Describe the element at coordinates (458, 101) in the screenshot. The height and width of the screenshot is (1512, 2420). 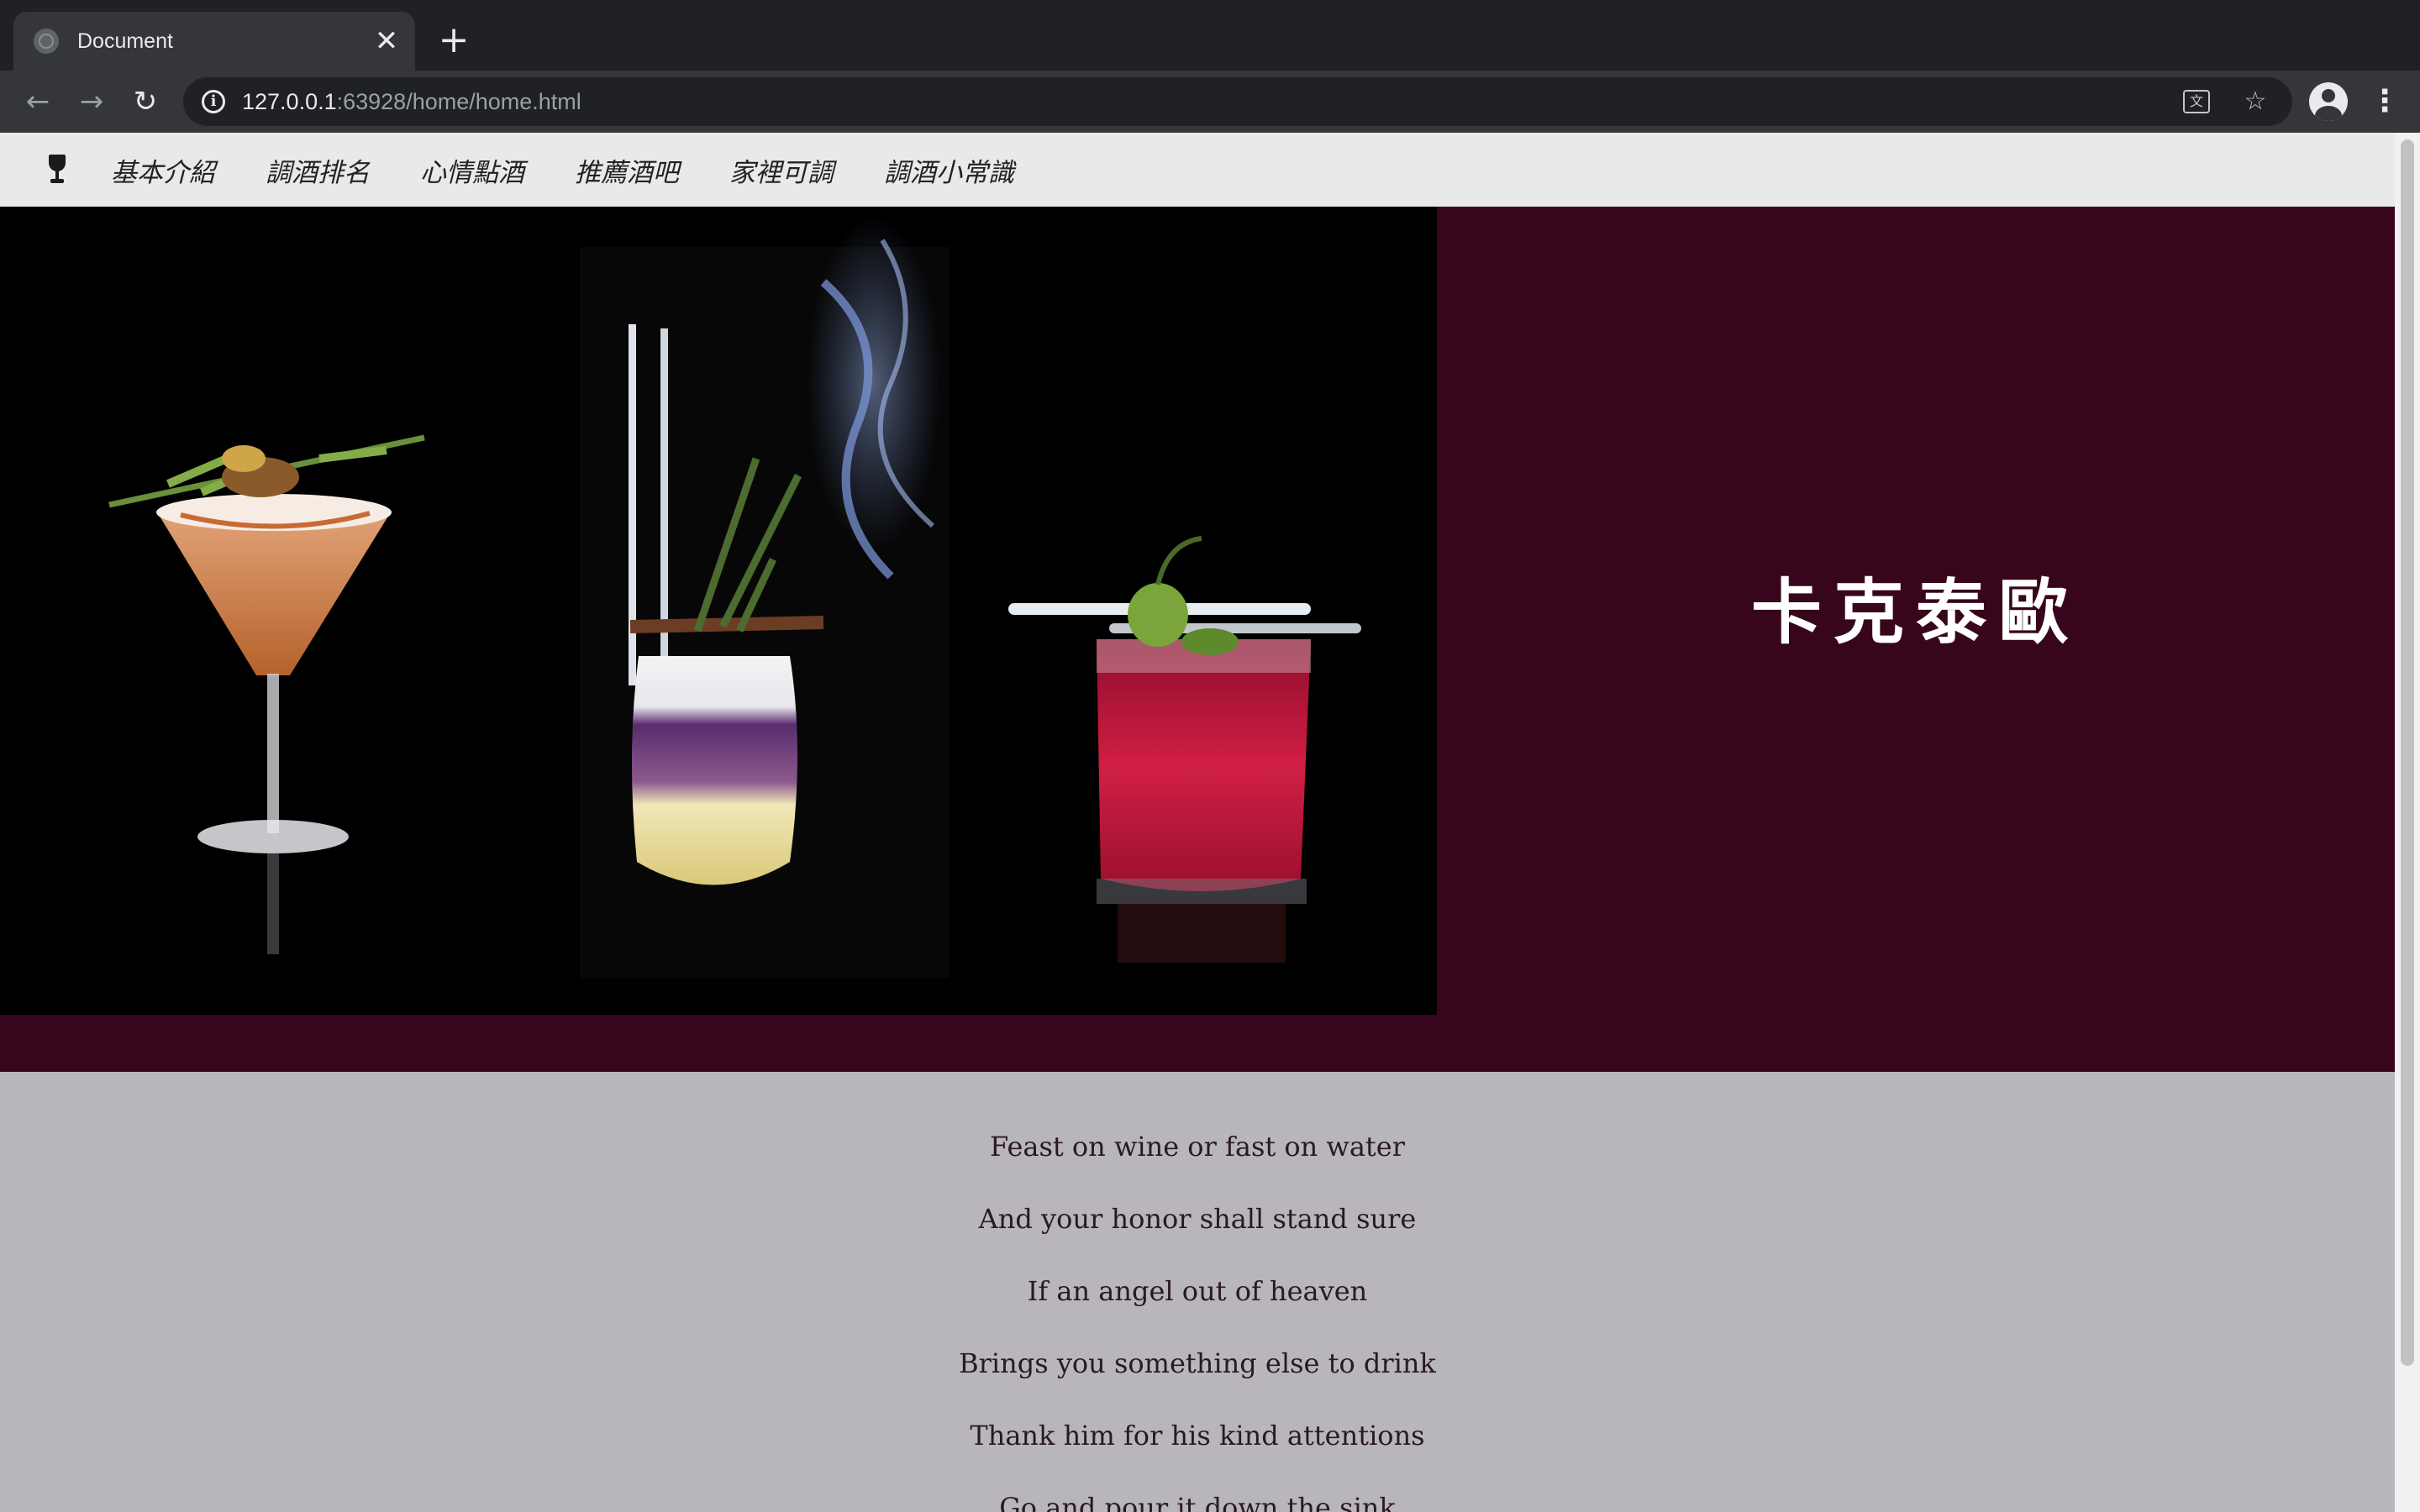
I see `url-path: :63928/home/home.html` at that location.